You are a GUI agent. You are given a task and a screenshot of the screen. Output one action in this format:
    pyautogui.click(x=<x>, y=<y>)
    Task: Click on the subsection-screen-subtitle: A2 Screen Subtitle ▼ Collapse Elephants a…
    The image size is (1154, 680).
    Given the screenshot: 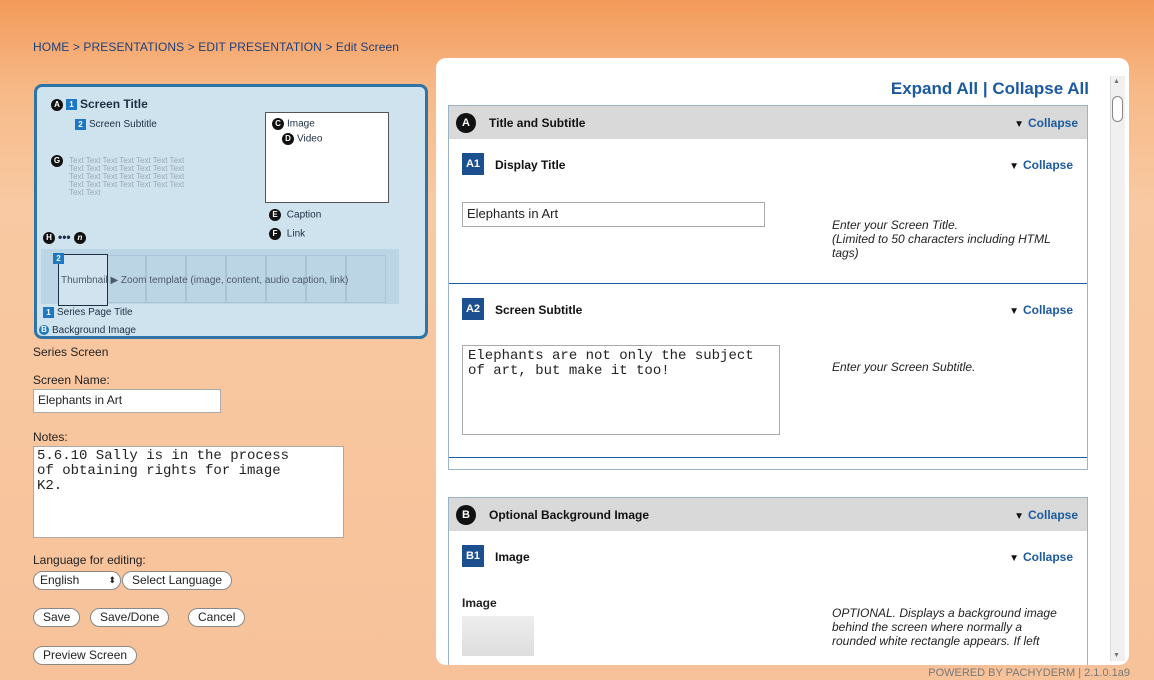 What is the action you would take?
    pyautogui.click(x=768, y=371)
    